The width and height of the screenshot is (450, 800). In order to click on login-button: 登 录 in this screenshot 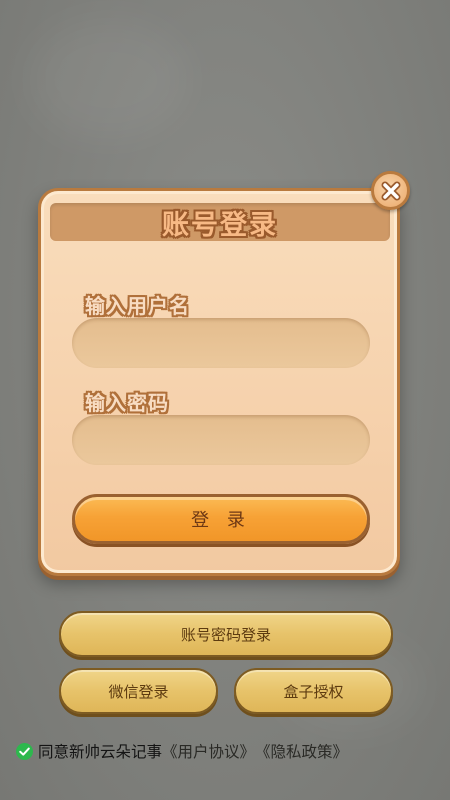, I will do `click(221, 519)`.